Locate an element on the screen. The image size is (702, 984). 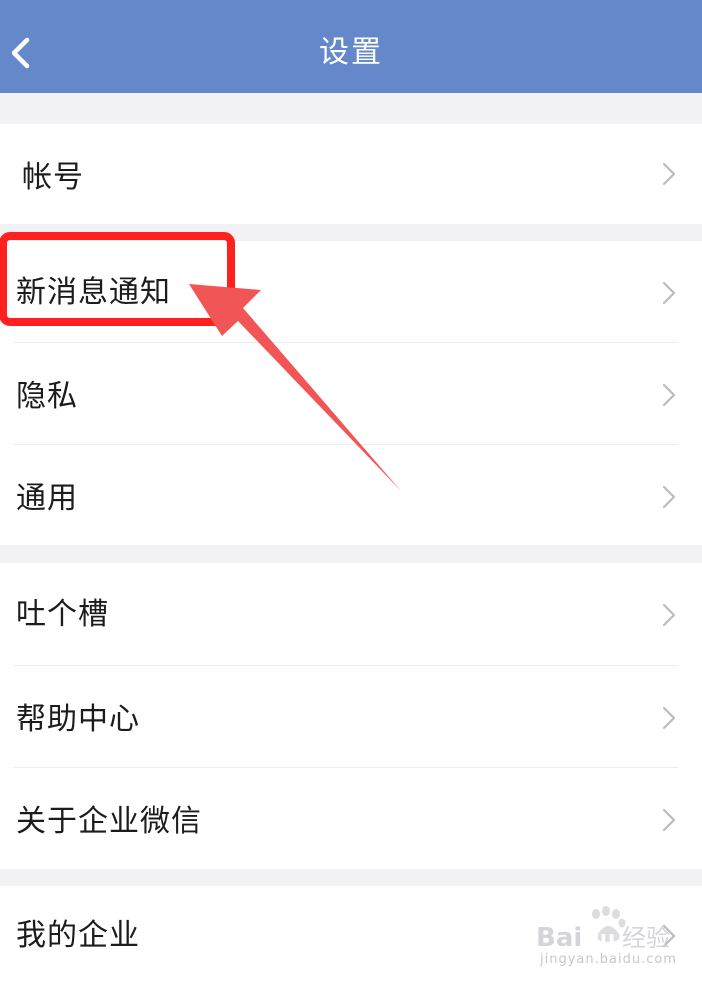
settings-item-new-message-notification: 新消息通知 is located at coordinates (351, 291).